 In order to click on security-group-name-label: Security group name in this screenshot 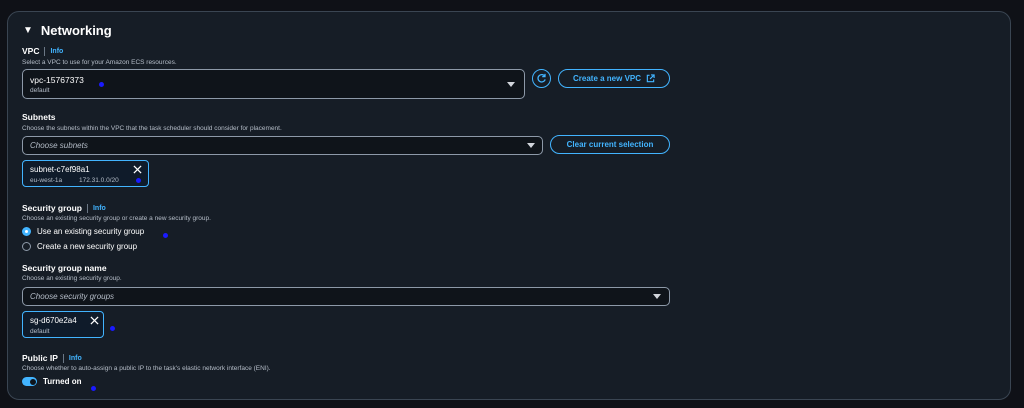, I will do `click(64, 268)`.